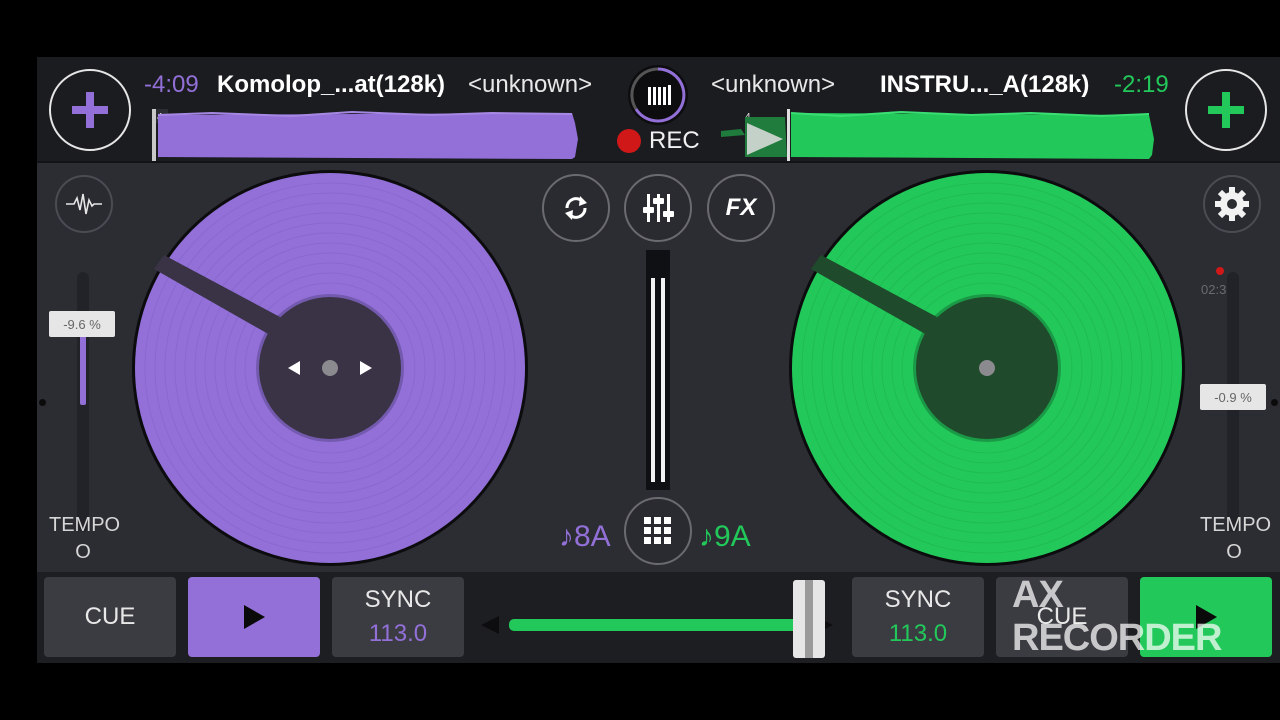 This screenshot has width=1280, height=720. Describe the element at coordinates (398, 617) in the screenshot. I see `deck-a-sync-button: SYNC 113.0` at that location.